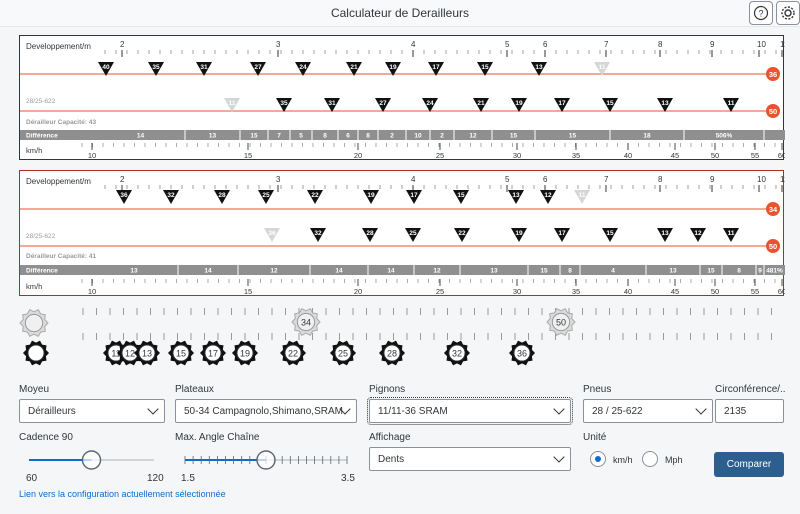 This screenshot has height=514, width=800. I want to click on difference-value: 8, so click(368, 136).